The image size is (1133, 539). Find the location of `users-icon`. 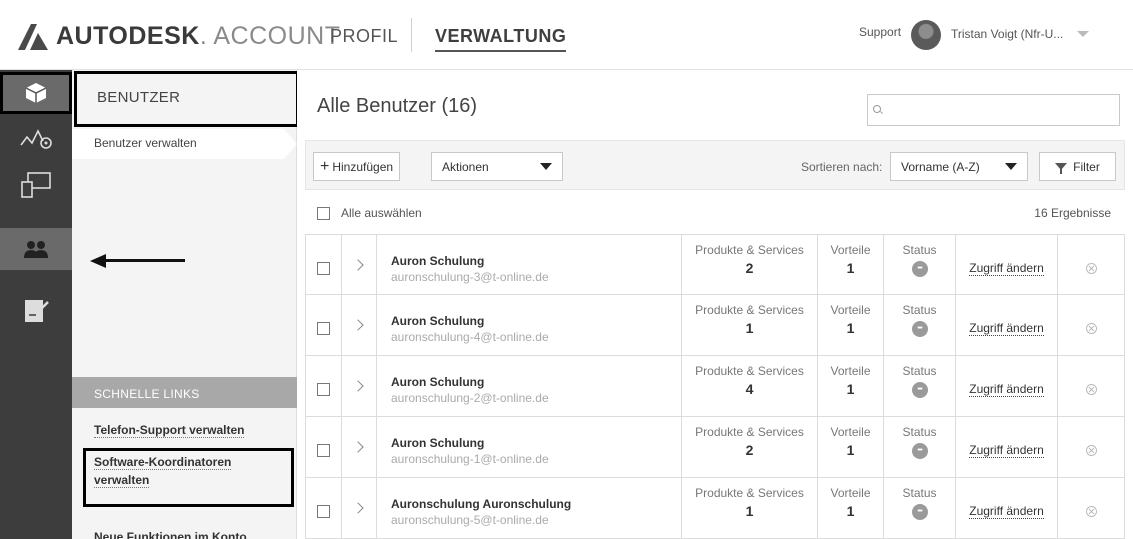

users-icon is located at coordinates (36, 249).